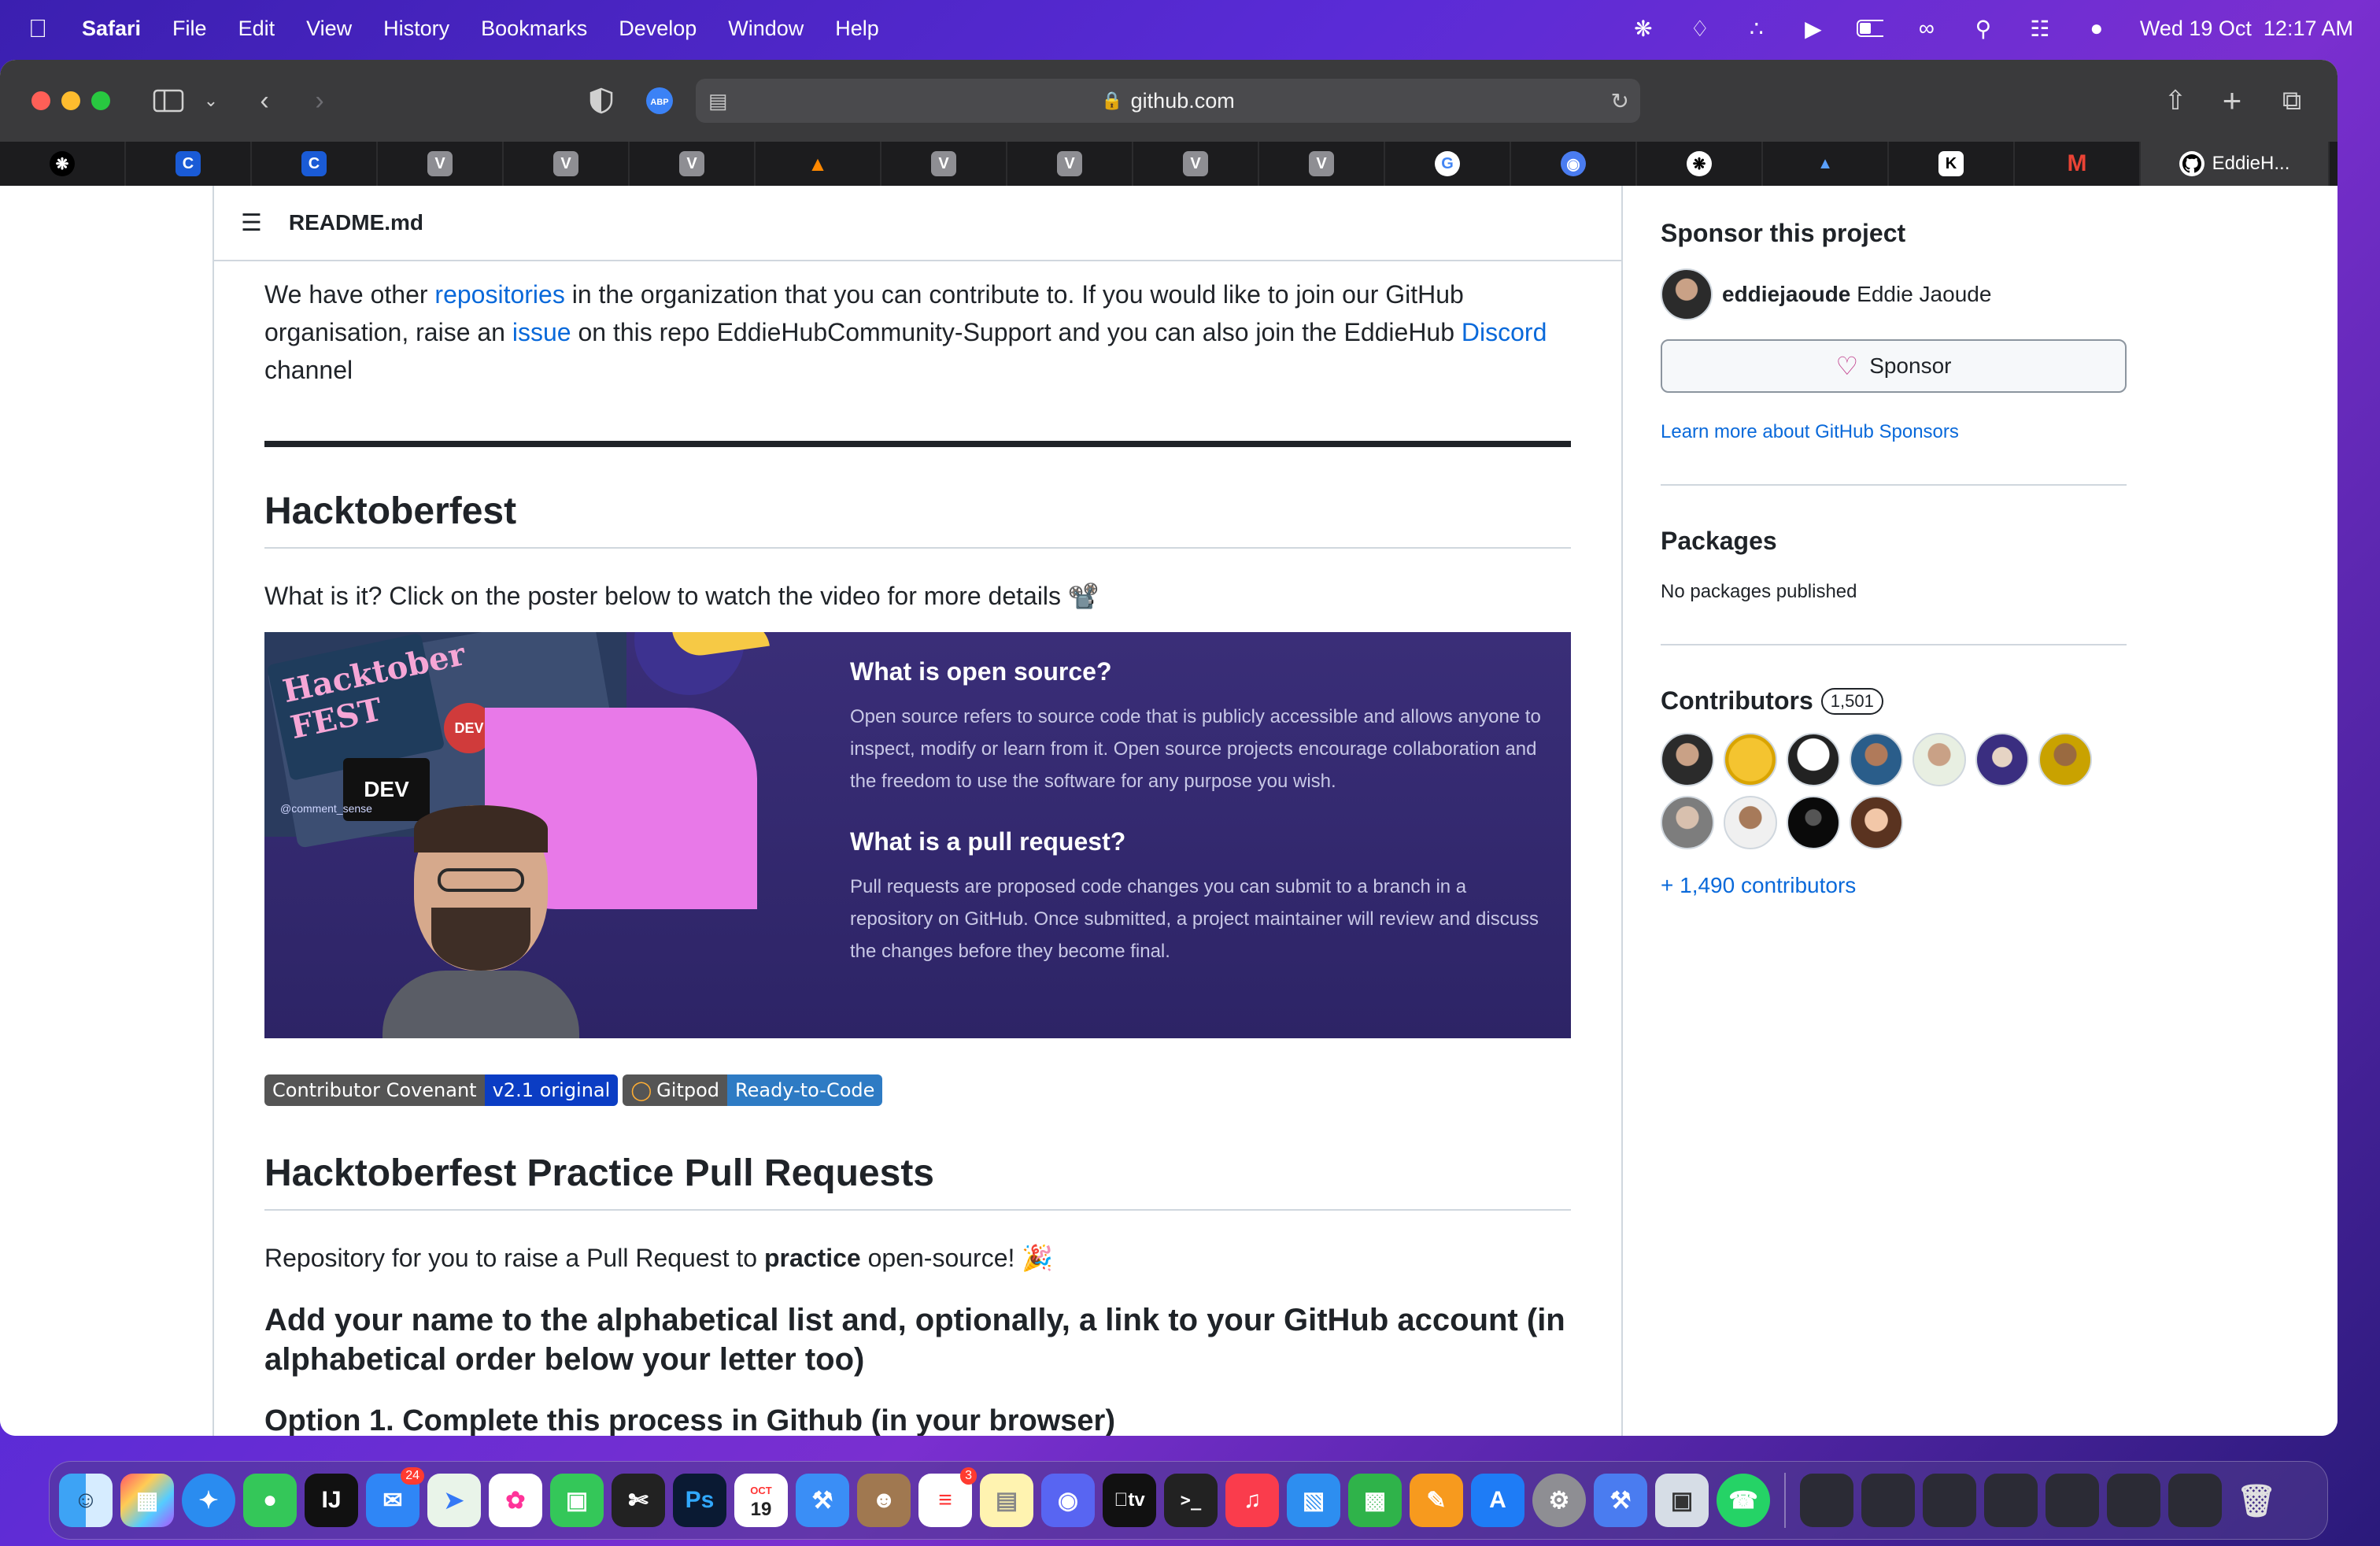 This screenshot has width=2380, height=1546. I want to click on discord-link: Discord, so click(1504, 332).